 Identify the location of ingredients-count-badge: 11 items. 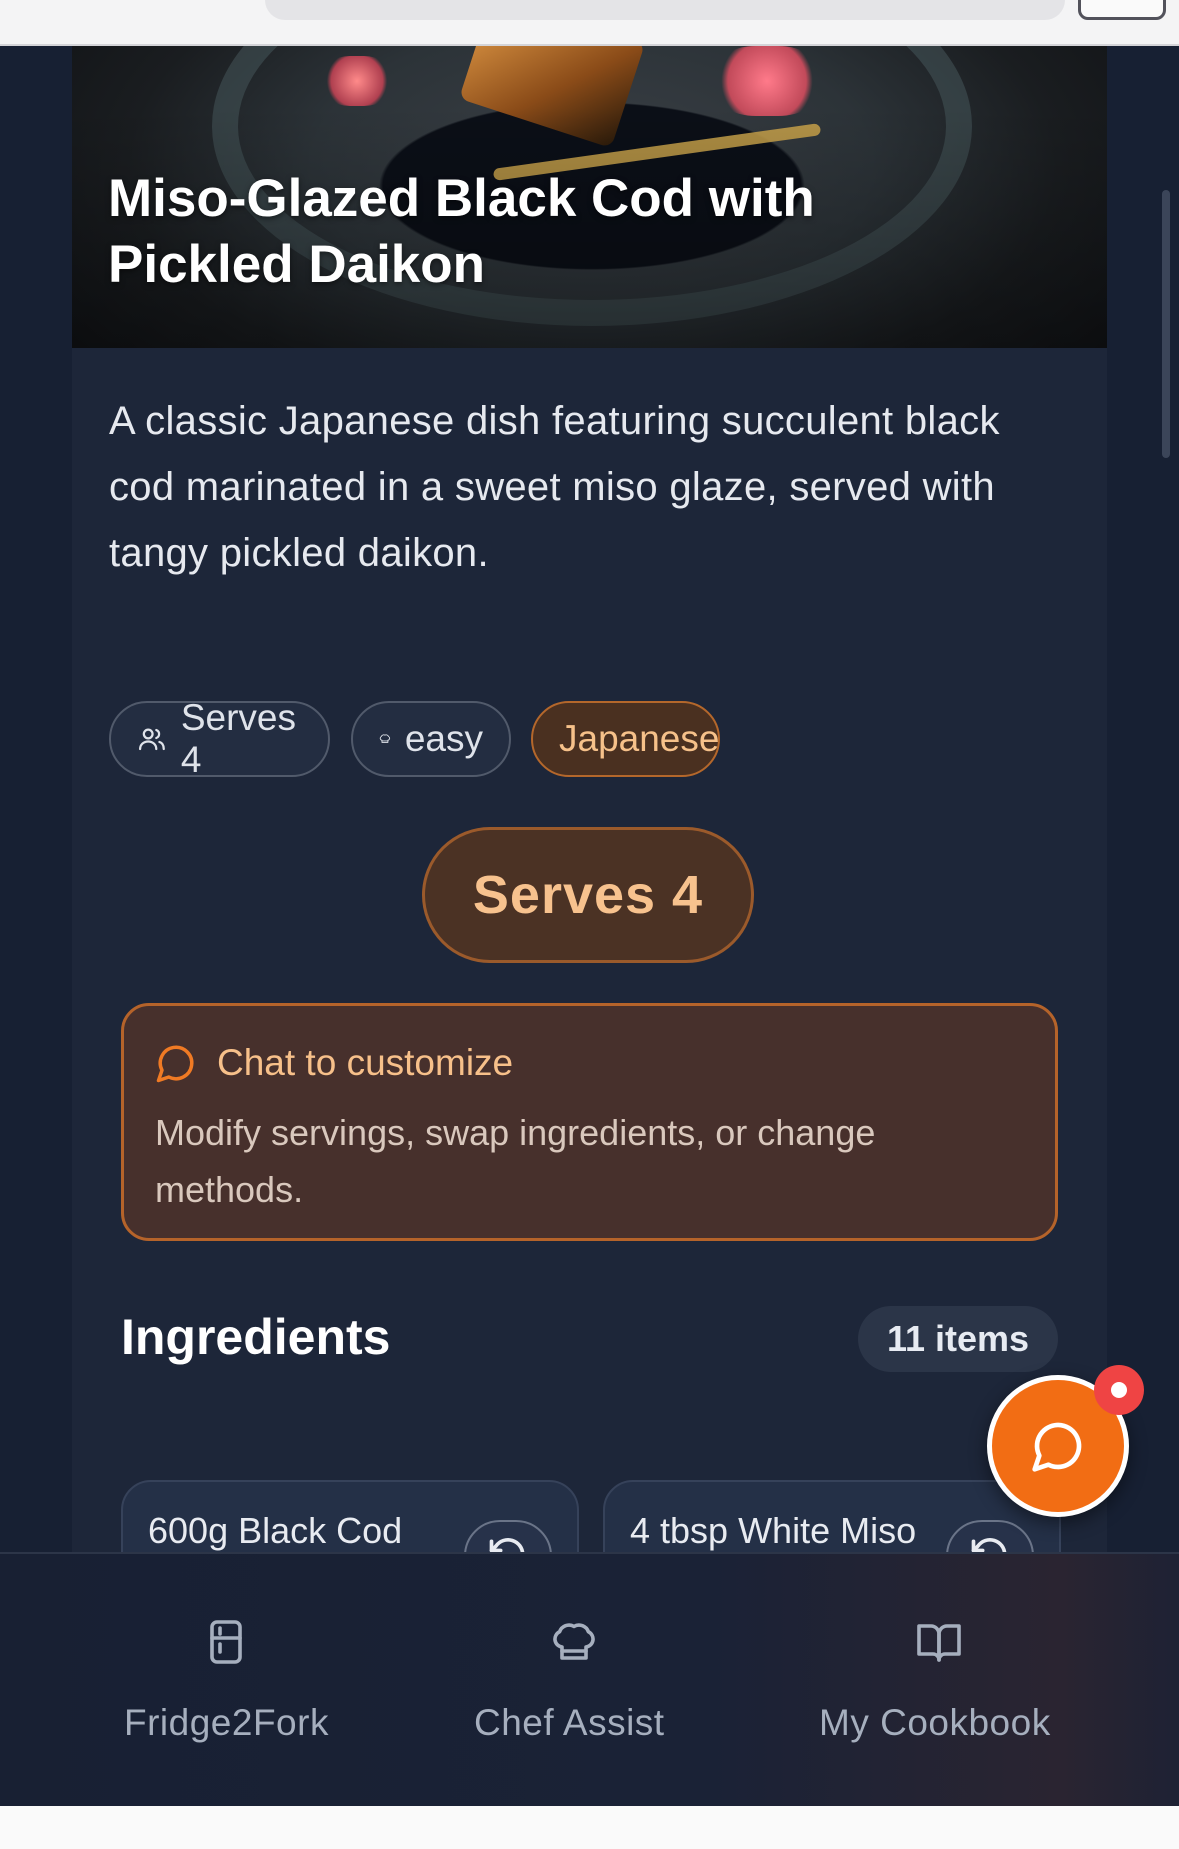
(958, 1339).